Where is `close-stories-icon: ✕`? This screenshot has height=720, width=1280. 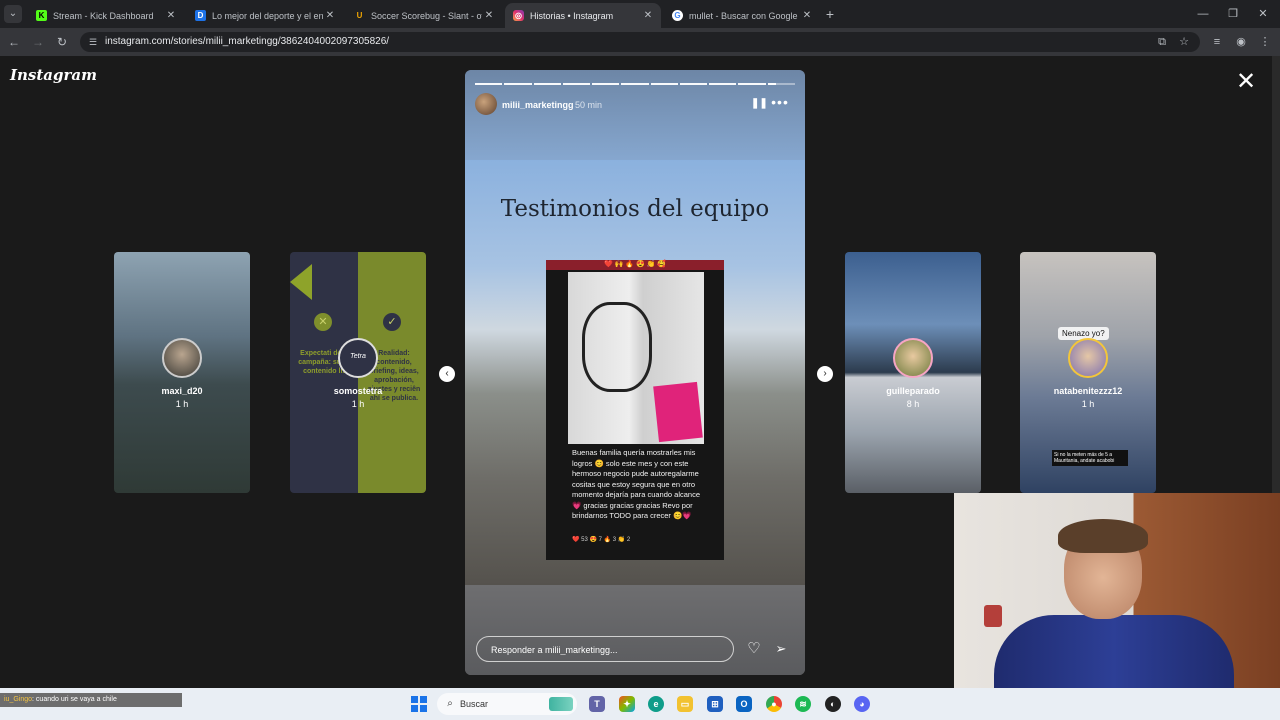 close-stories-icon: ✕ is located at coordinates (1246, 82).